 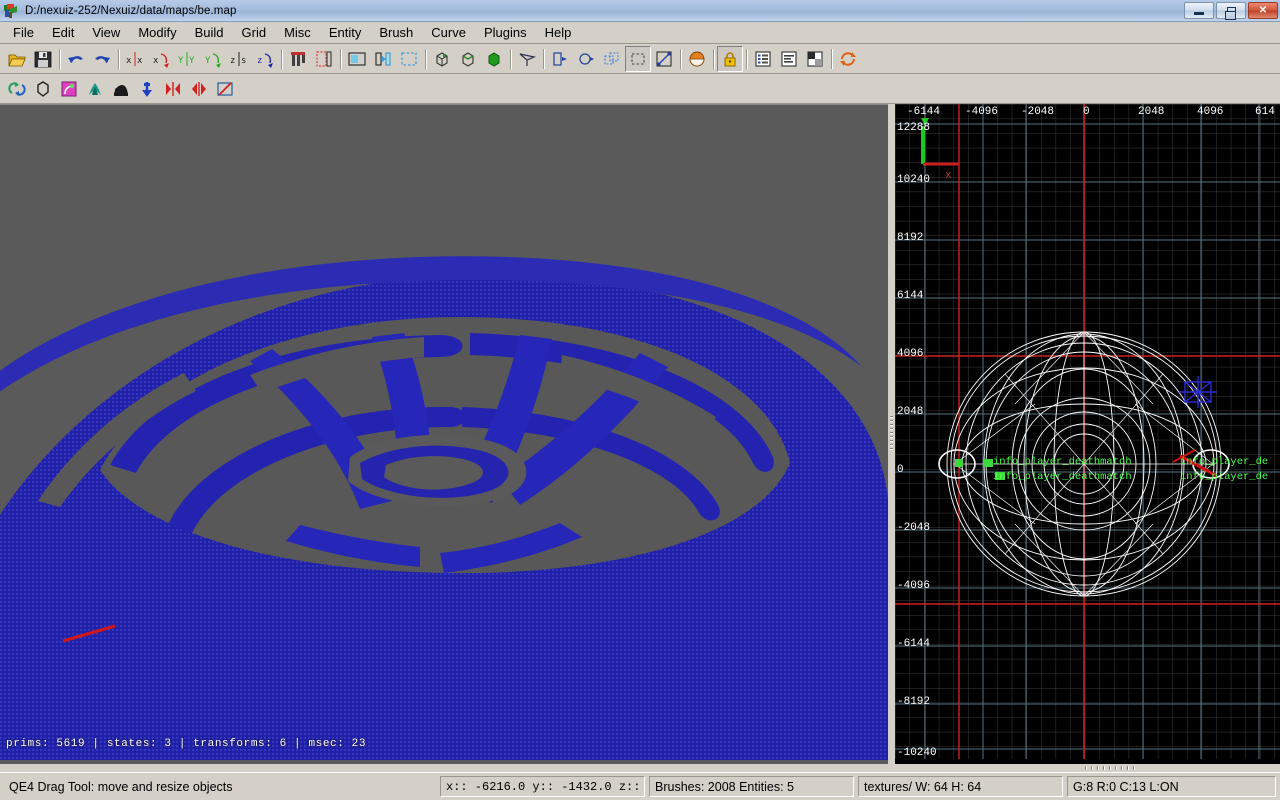 What do you see at coordinates (1199, 13) in the screenshot?
I see `minimize-icon` at bounding box center [1199, 13].